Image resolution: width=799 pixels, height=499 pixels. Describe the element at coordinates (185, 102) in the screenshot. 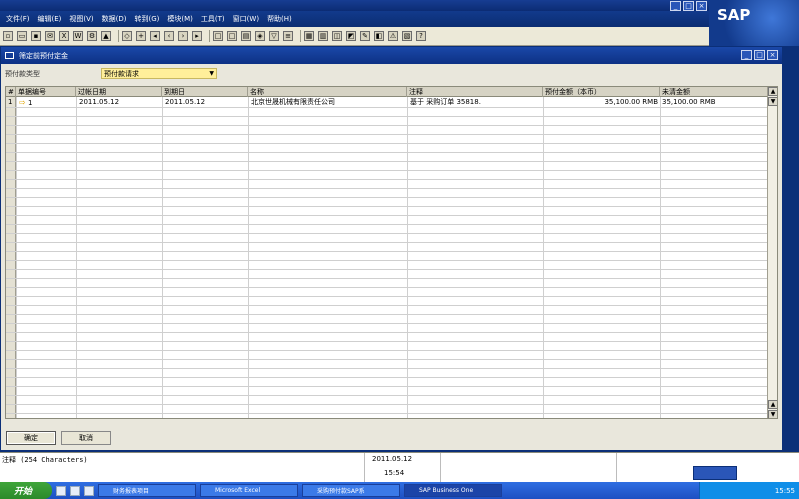

I see `due-date-cell: 2011.05.12` at that location.